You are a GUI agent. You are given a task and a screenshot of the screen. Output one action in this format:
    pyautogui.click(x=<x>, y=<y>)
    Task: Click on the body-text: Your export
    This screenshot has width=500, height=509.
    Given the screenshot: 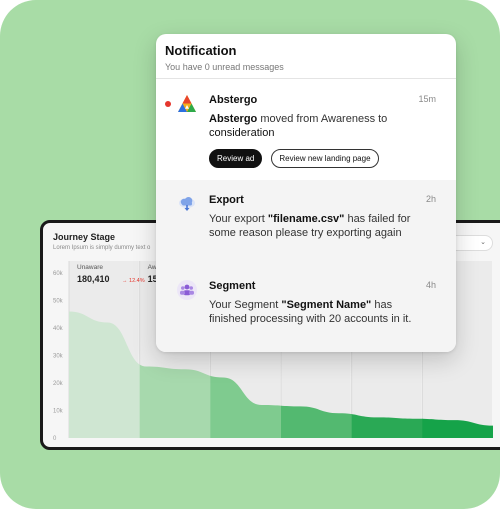 What is the action you would take?
    pyautogui.click(x=238, y=219)
    